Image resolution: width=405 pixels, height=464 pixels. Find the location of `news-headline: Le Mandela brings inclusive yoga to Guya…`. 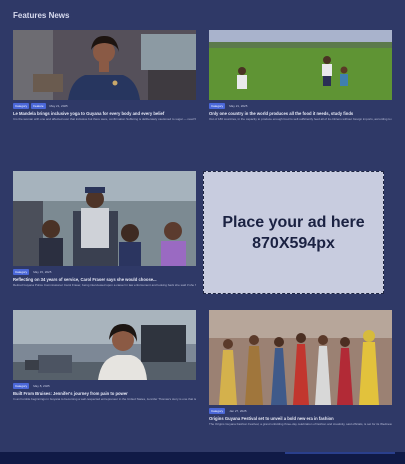

news-headline: Le Mandela brings inclusive yoga to Guya… is located at coordinates (104, 113).